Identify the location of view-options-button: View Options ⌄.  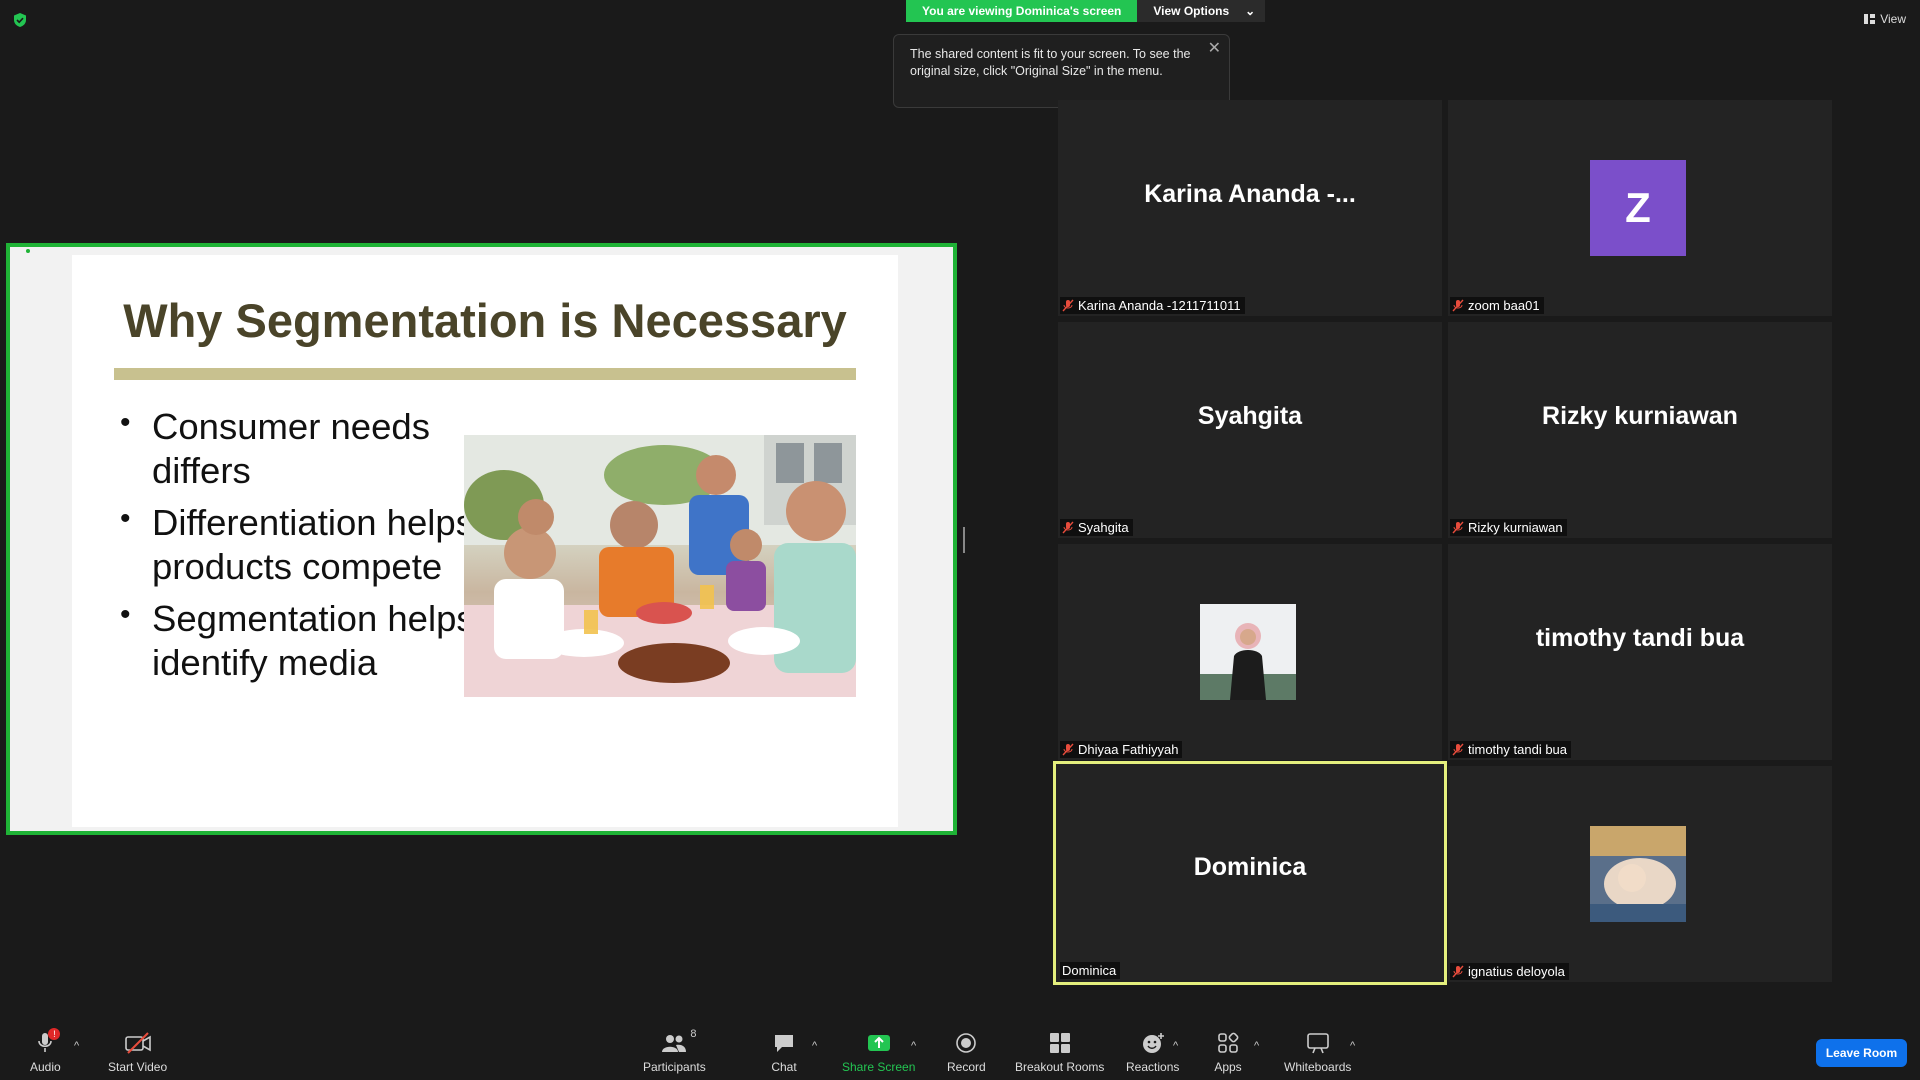
(1201, 11).